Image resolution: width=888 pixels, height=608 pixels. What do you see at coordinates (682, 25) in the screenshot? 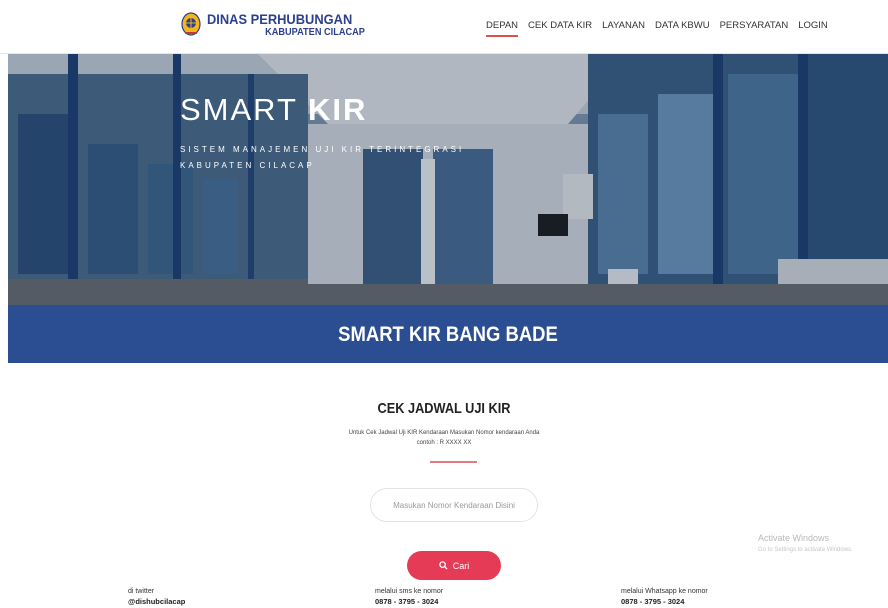
I see `nav-data-kbwu: DATA KBWU` at bounding box center [682, 25].